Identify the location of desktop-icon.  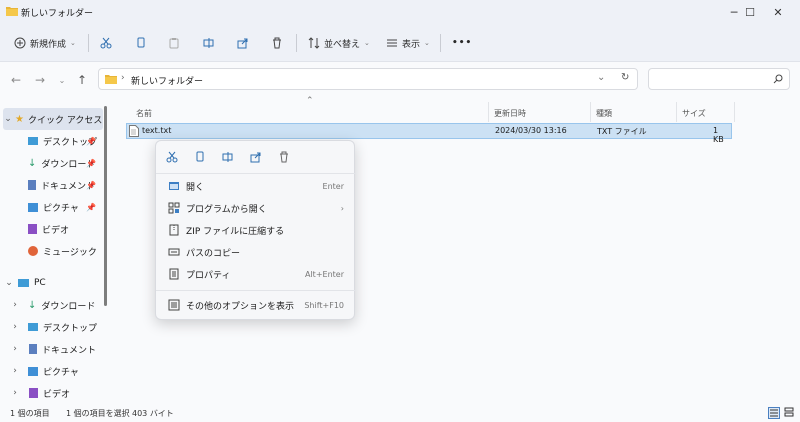
(33, 327).